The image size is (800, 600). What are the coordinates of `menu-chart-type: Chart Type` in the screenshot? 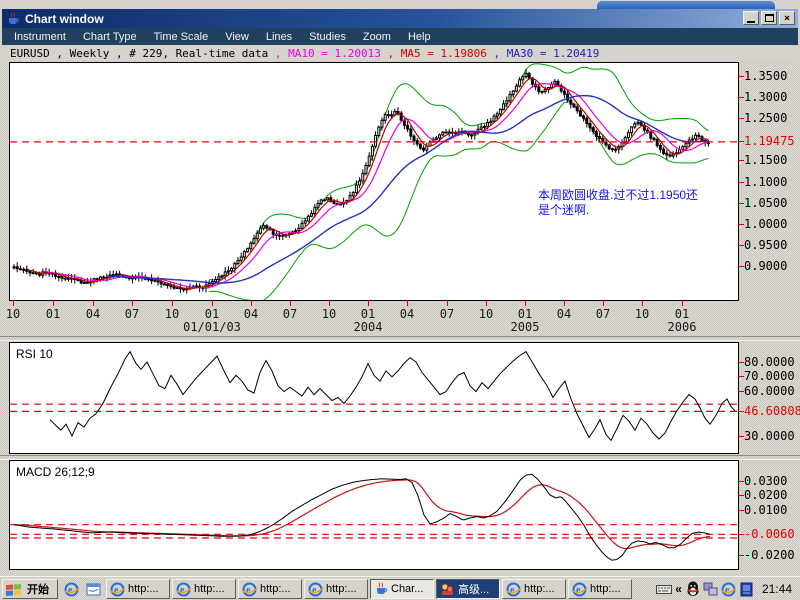 It's located at (110, 37).